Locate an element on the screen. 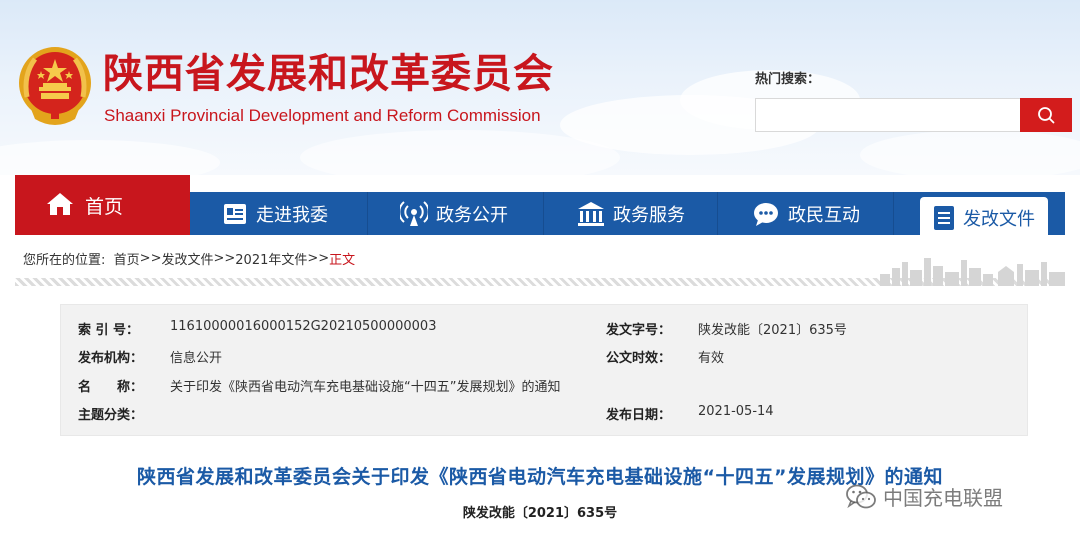 This screenshot has height=547, width=1080. nav-item-gov-services: 政务服务 is located at coordinates (631, 213).